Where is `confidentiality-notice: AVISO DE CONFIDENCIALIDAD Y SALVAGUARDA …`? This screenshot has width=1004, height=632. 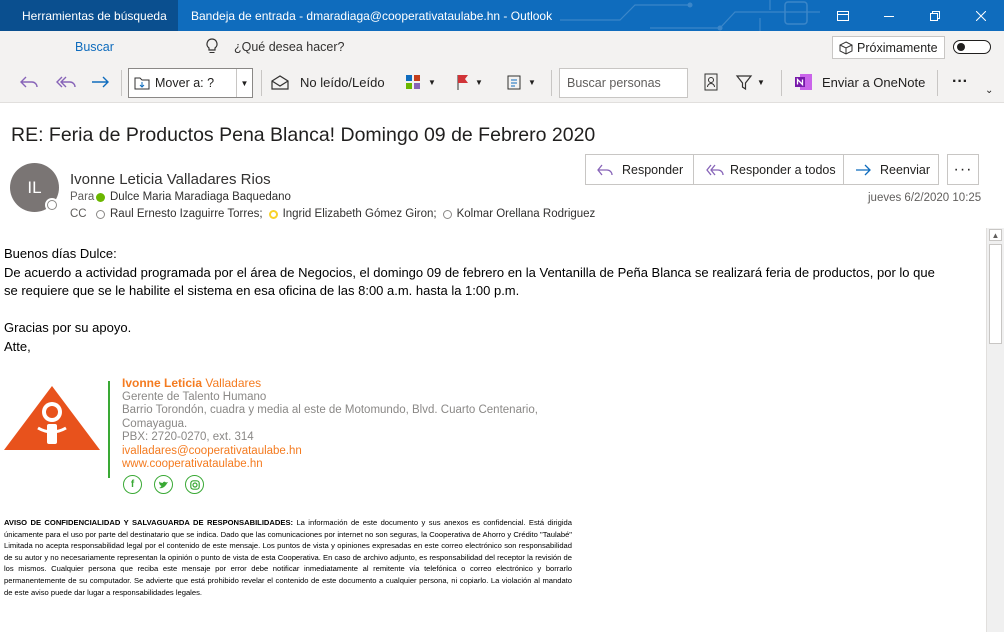
confidentiality-notice: AVISO DE CONFIDENCIALIDAD Y SALVAGUARDA … is located at coordinates (288, 557).